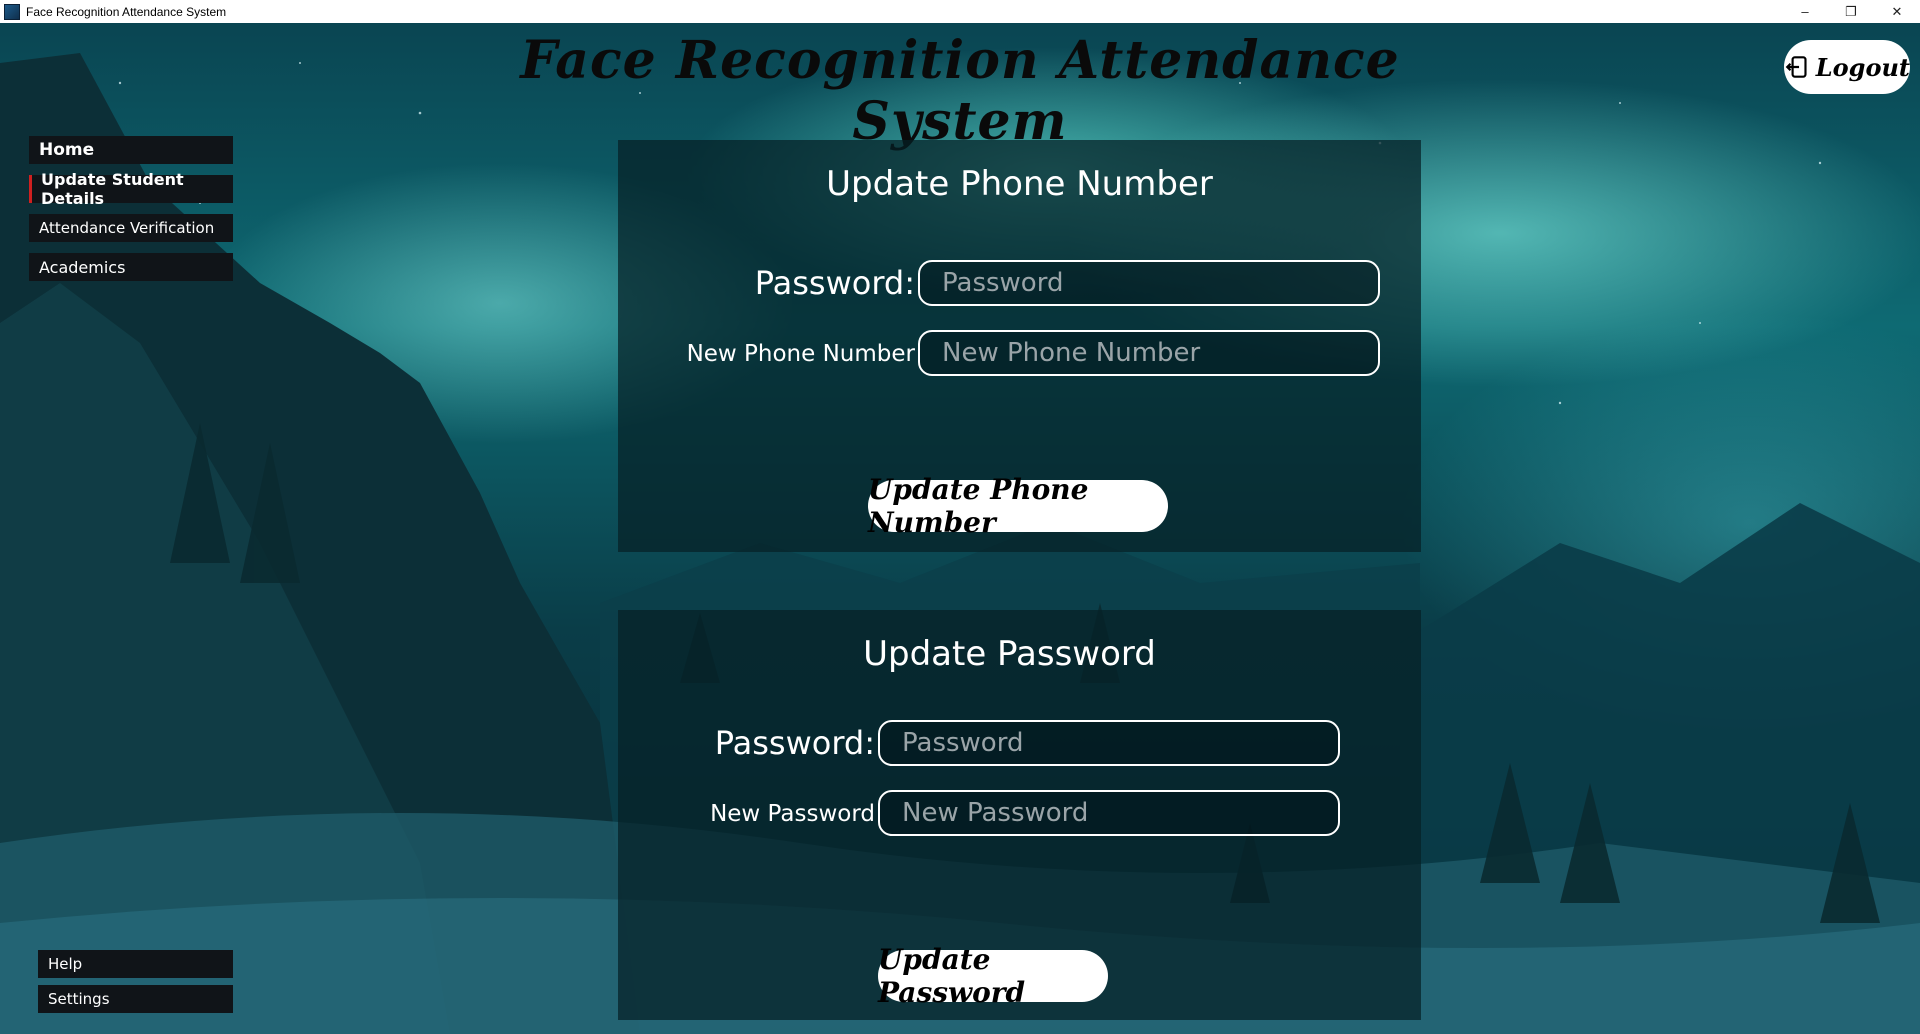 The height and width of the screenshot is (1034, 1920). Describe the element at coordinates (12, 11) in the screenshot. I see `app-icon` at that location.